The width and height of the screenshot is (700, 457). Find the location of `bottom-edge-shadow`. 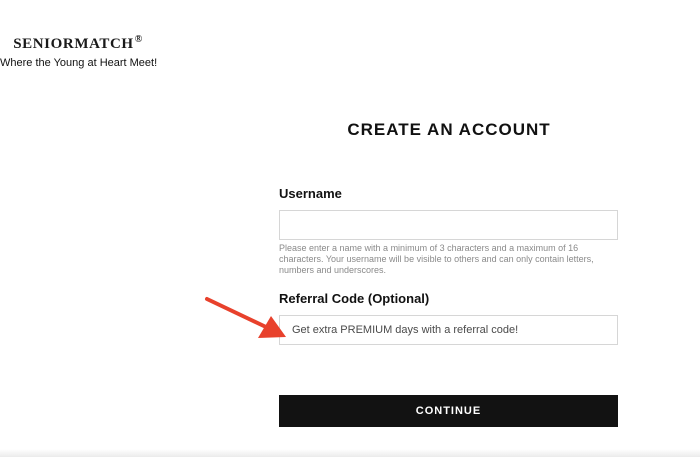

bottom-edge-shadow is located at coordinates (350, 453).